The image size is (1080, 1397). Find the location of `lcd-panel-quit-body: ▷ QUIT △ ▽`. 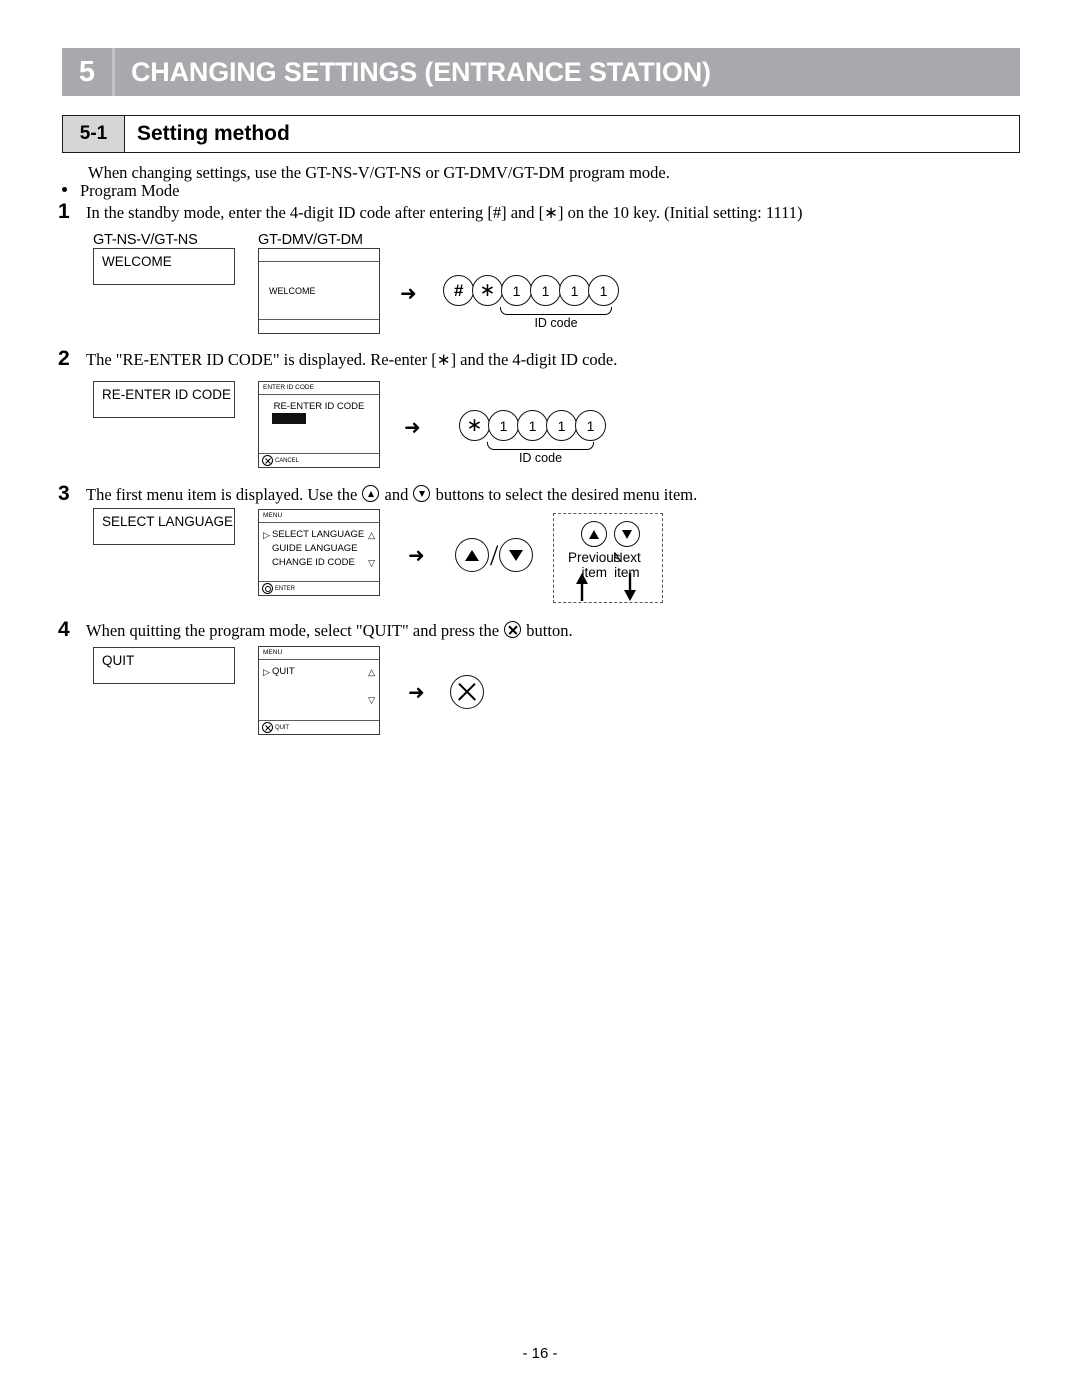

lcd-panel-quit-body: ▷ QUIT △ ▽ is located at coordinates (319, 690).